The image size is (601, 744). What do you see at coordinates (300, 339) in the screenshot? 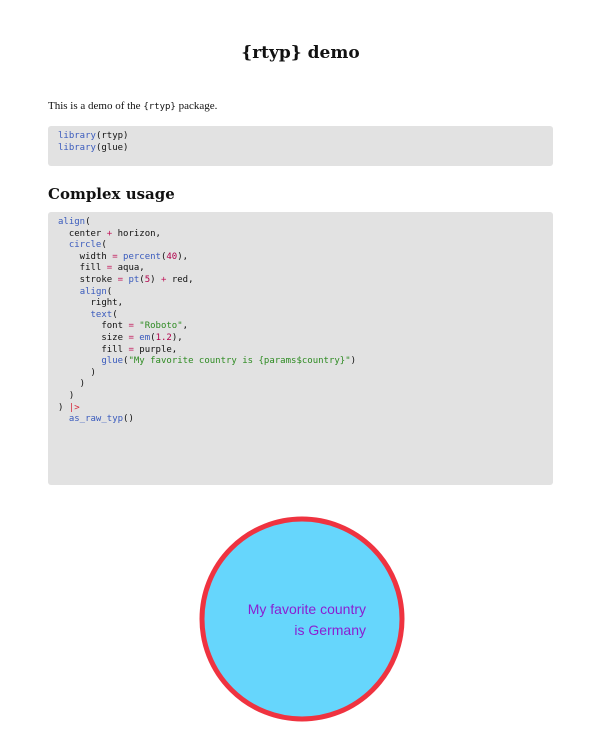
I see `usage-code-line: size = em(1.2),` at bounding box center [300, 339].